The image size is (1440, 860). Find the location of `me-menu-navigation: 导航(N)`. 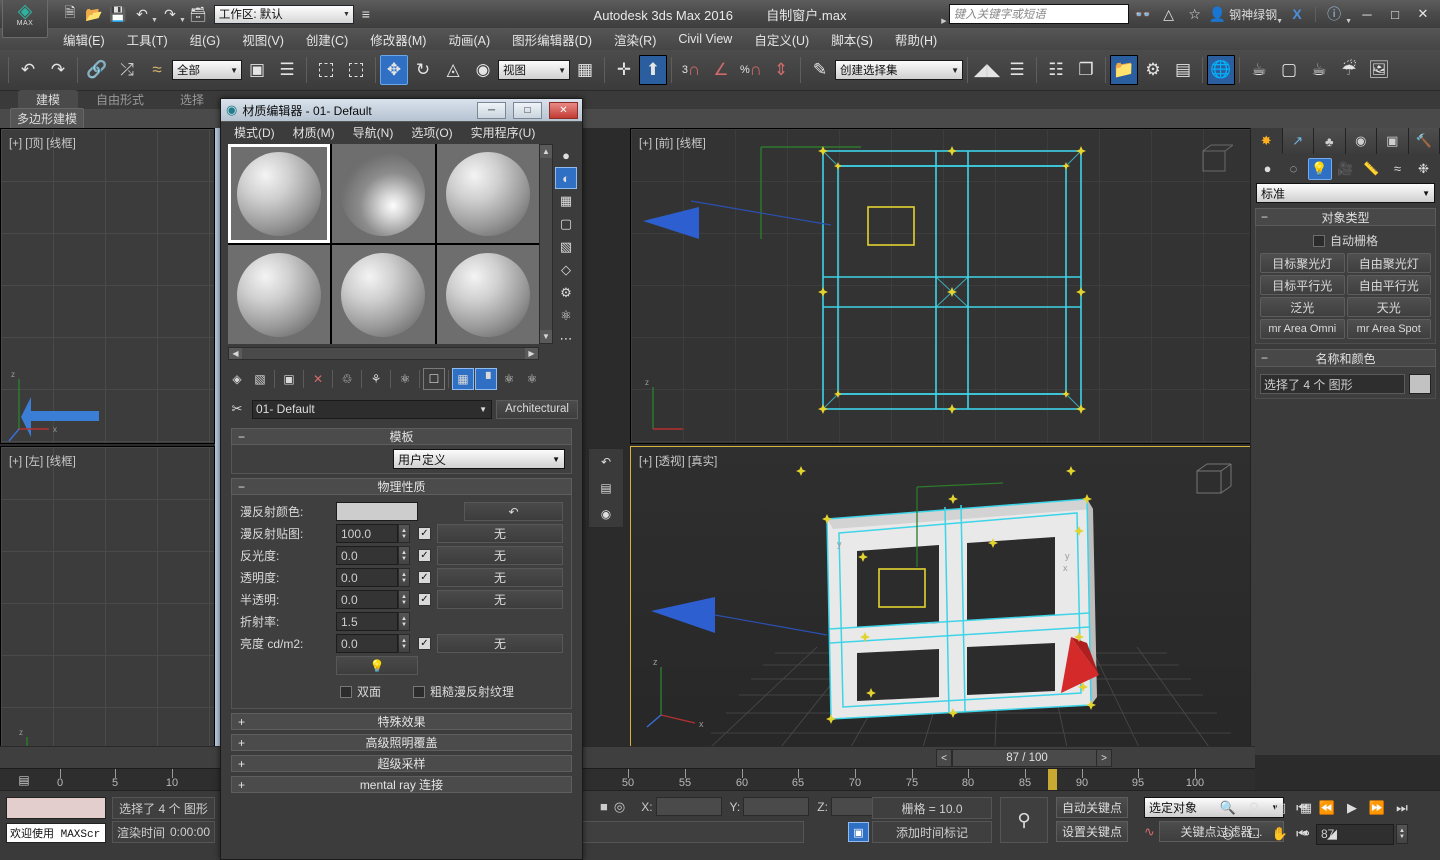

me-menu-navigation: 导航(N) is located at coordinates (373, 132).